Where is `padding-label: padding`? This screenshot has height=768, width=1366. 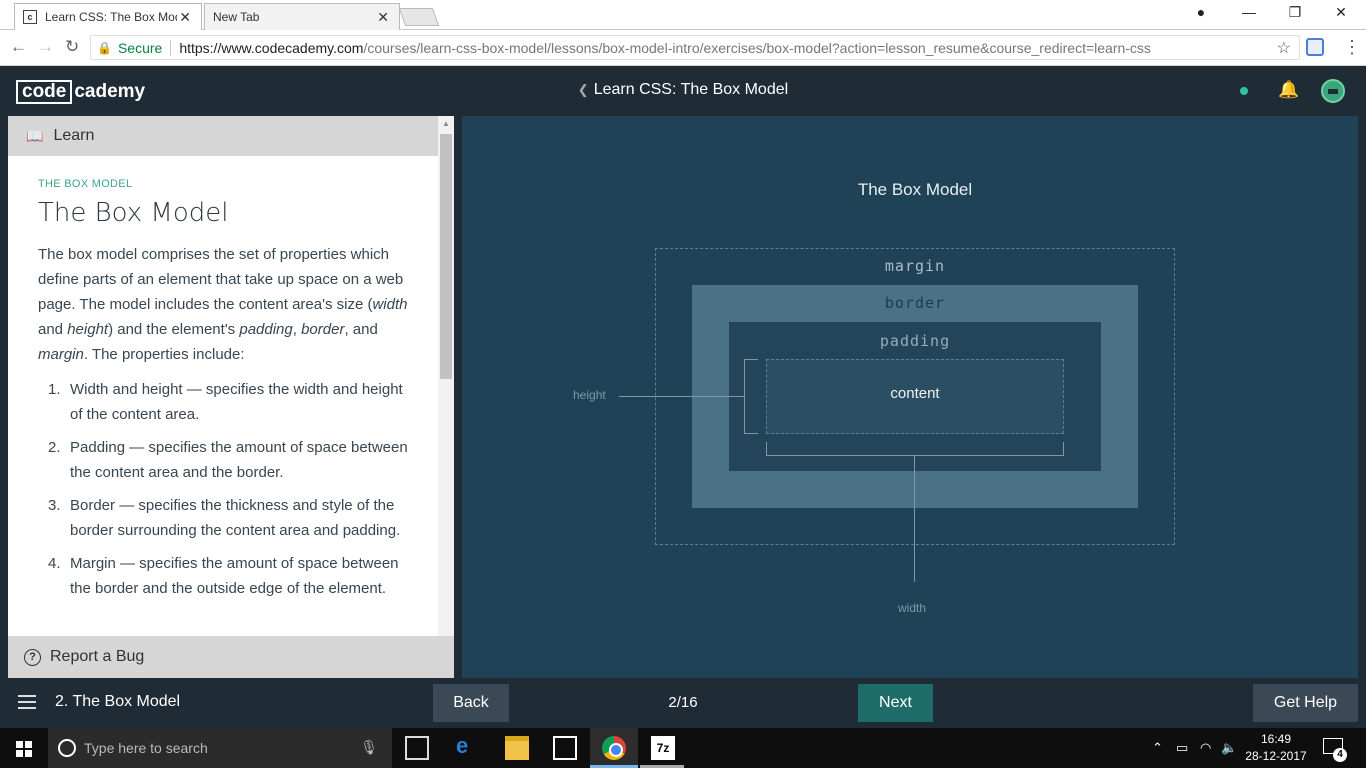 padding-label: padding is located at coordinates (915, 341).